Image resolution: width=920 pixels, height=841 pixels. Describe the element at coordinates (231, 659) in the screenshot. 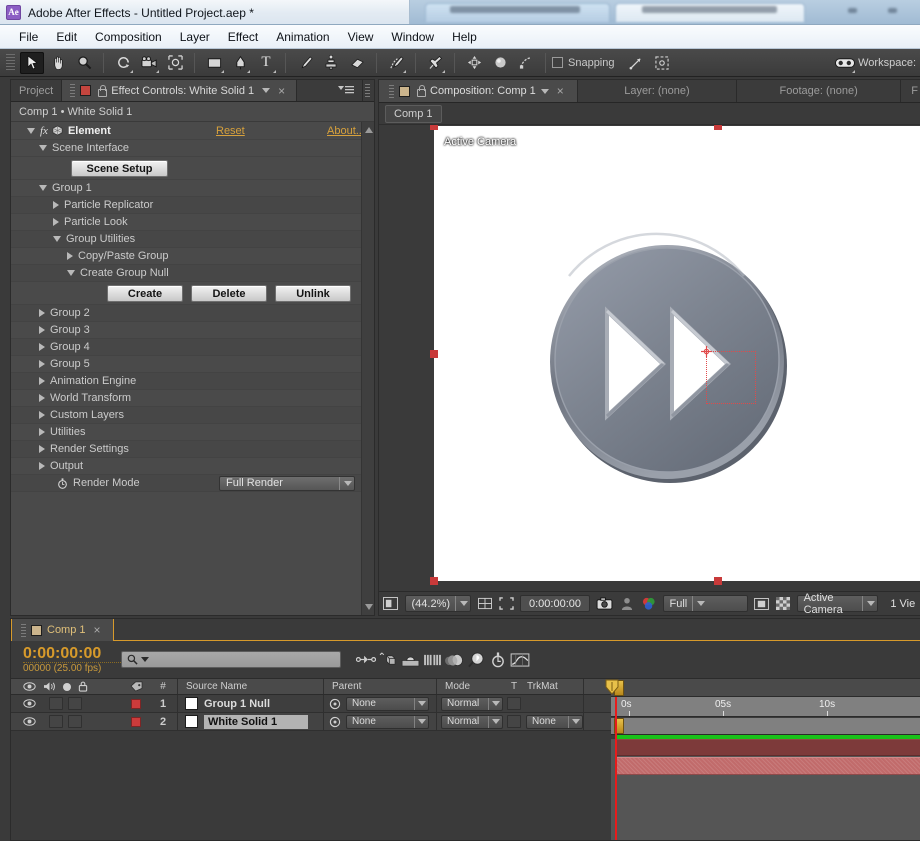

I see `search-input` at that location.